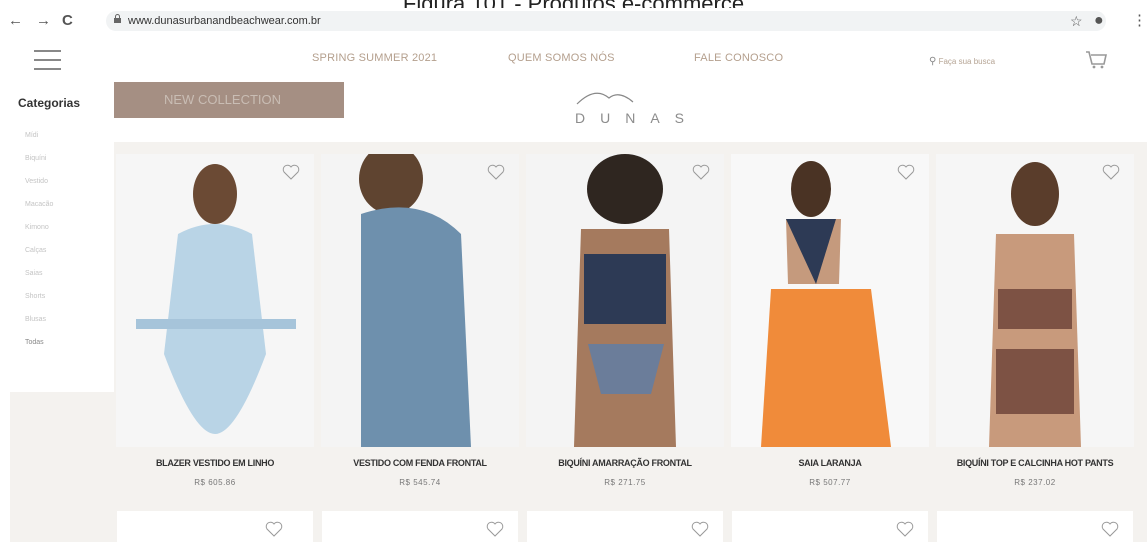 The height and width of the screenshot is (542, 1147). I want to click on product-price: R$ 545.74, so click(420, 482).